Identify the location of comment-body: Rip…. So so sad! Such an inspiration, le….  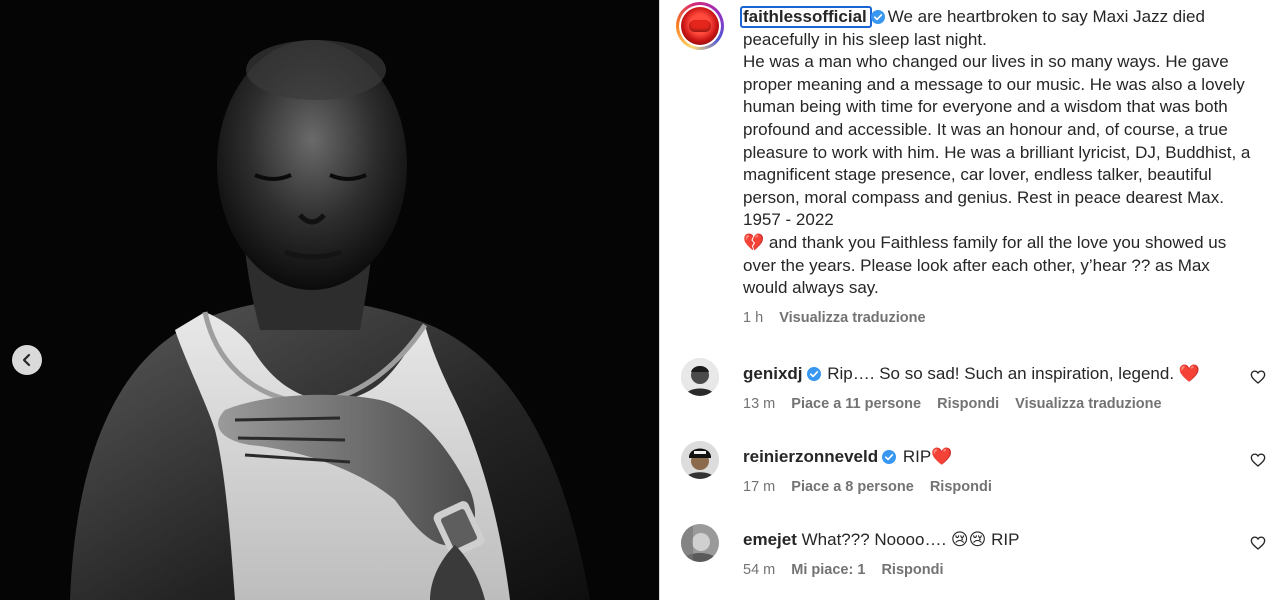
(1003, 373).